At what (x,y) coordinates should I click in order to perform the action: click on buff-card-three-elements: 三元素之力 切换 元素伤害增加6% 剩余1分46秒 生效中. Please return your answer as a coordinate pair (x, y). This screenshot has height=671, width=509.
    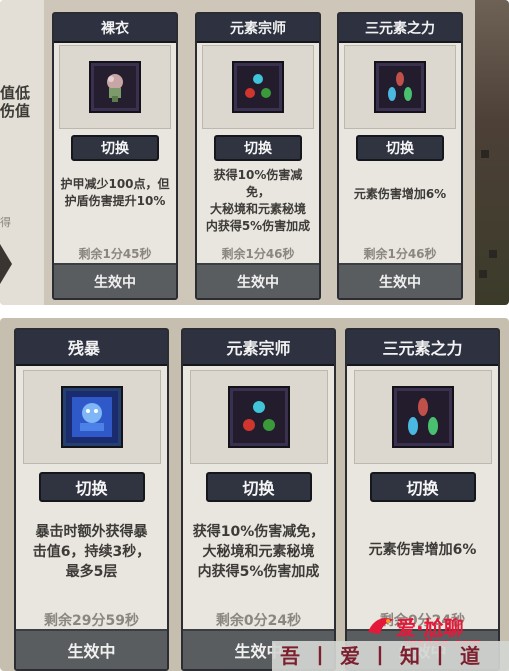
    Looking at the image, I should click on (400, 156).